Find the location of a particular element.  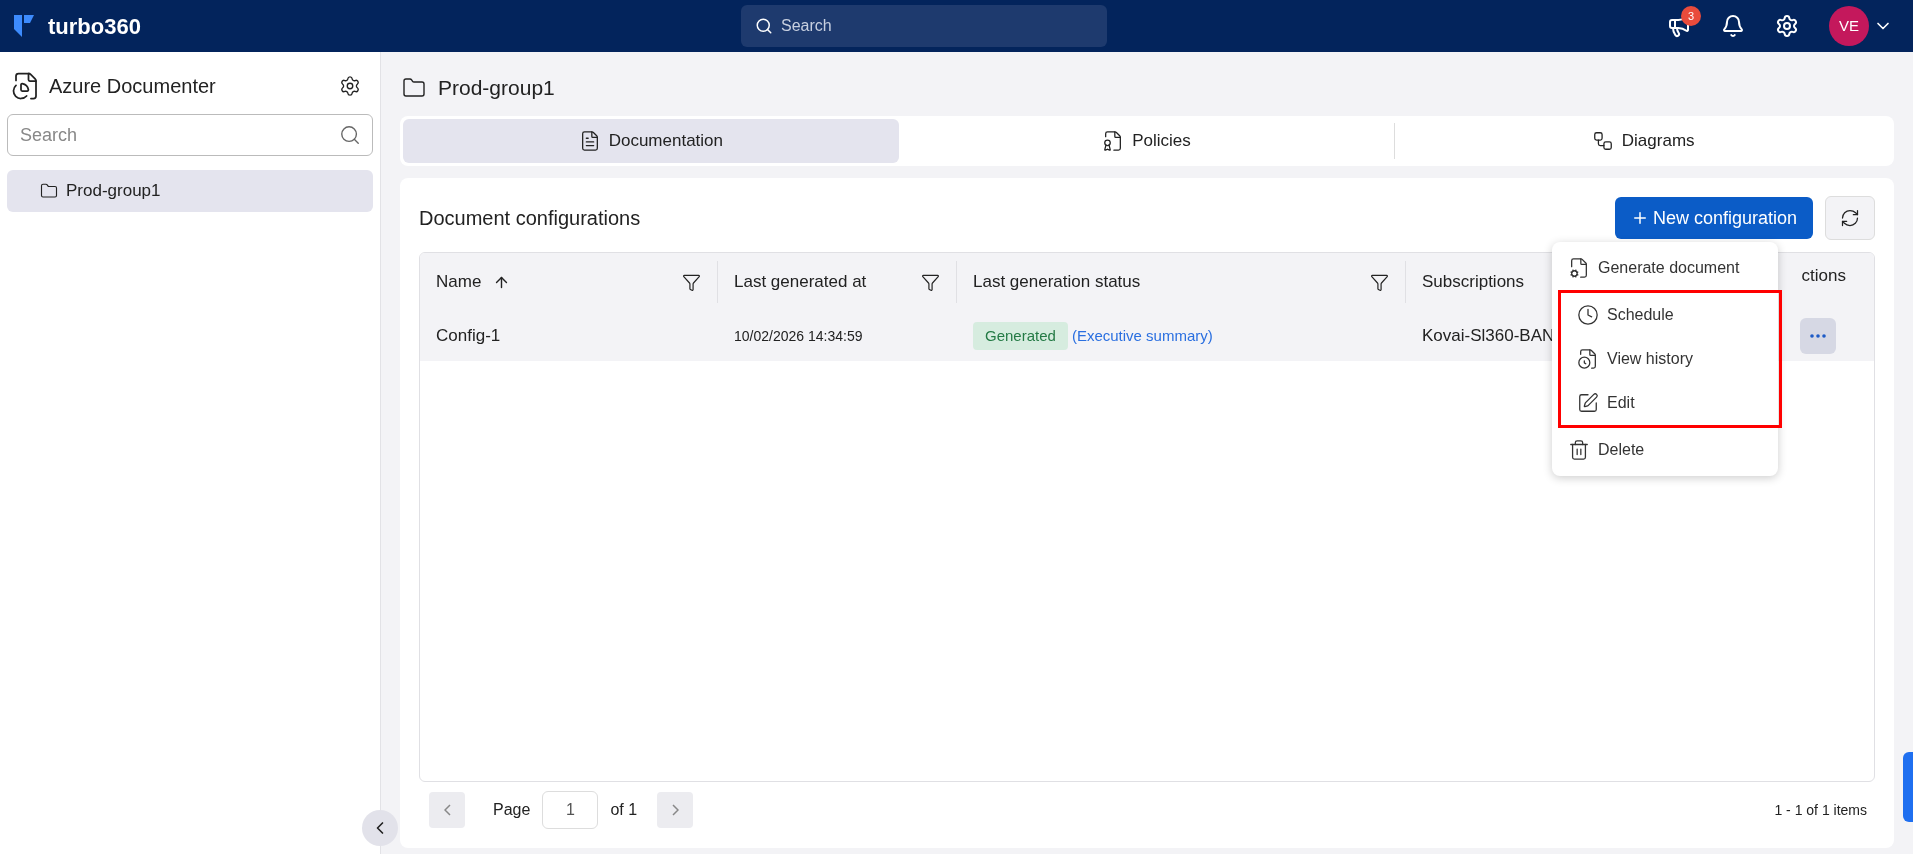

menu-item: Schedule is located at coordinates (1670, 315).